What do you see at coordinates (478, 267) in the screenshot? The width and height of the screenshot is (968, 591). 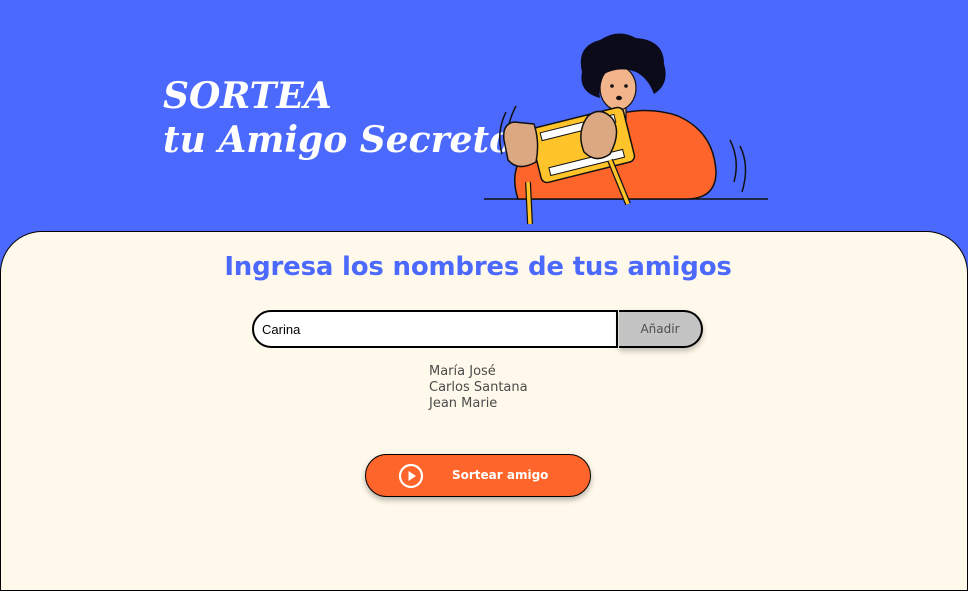 I see `section-heading: Ingresa los nombres de tus amigos` at bounding box center [478, 267].